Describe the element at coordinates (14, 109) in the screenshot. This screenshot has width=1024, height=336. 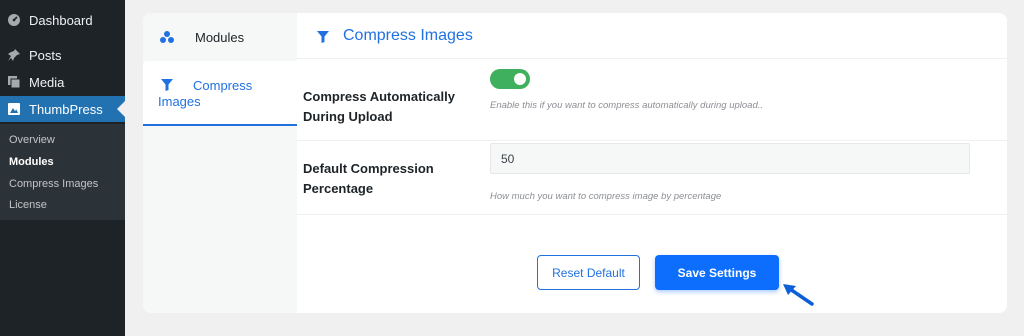
I see `thumbpress-icon` at that location.